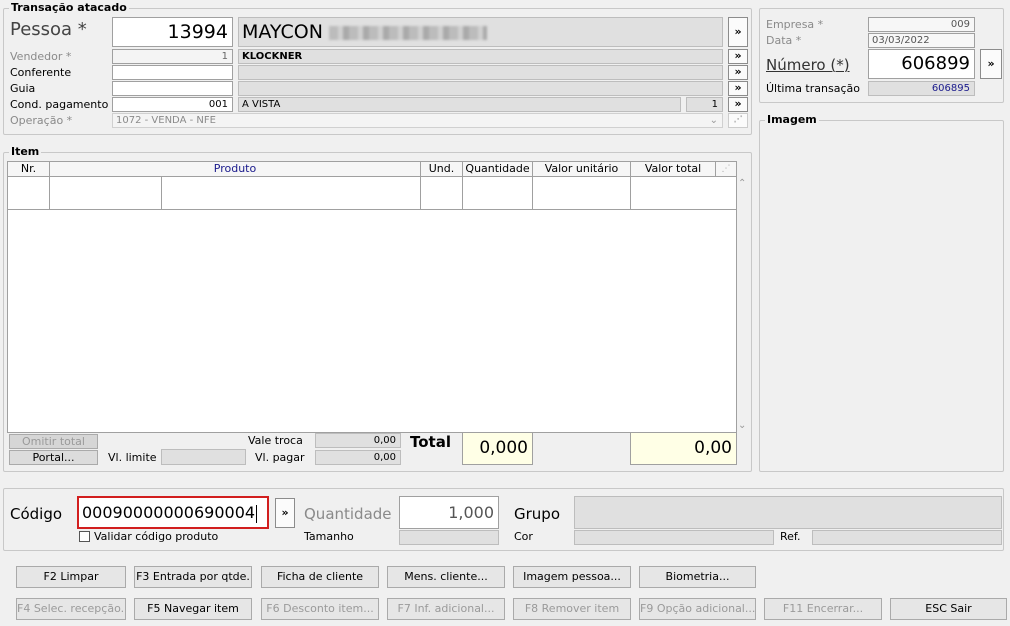 The width and height of the screenshot is (1010, 626). What do you see at coordinates (442, 169) in the screenshot?
I see `col-und: Und.` at bounding box center [442, 169].